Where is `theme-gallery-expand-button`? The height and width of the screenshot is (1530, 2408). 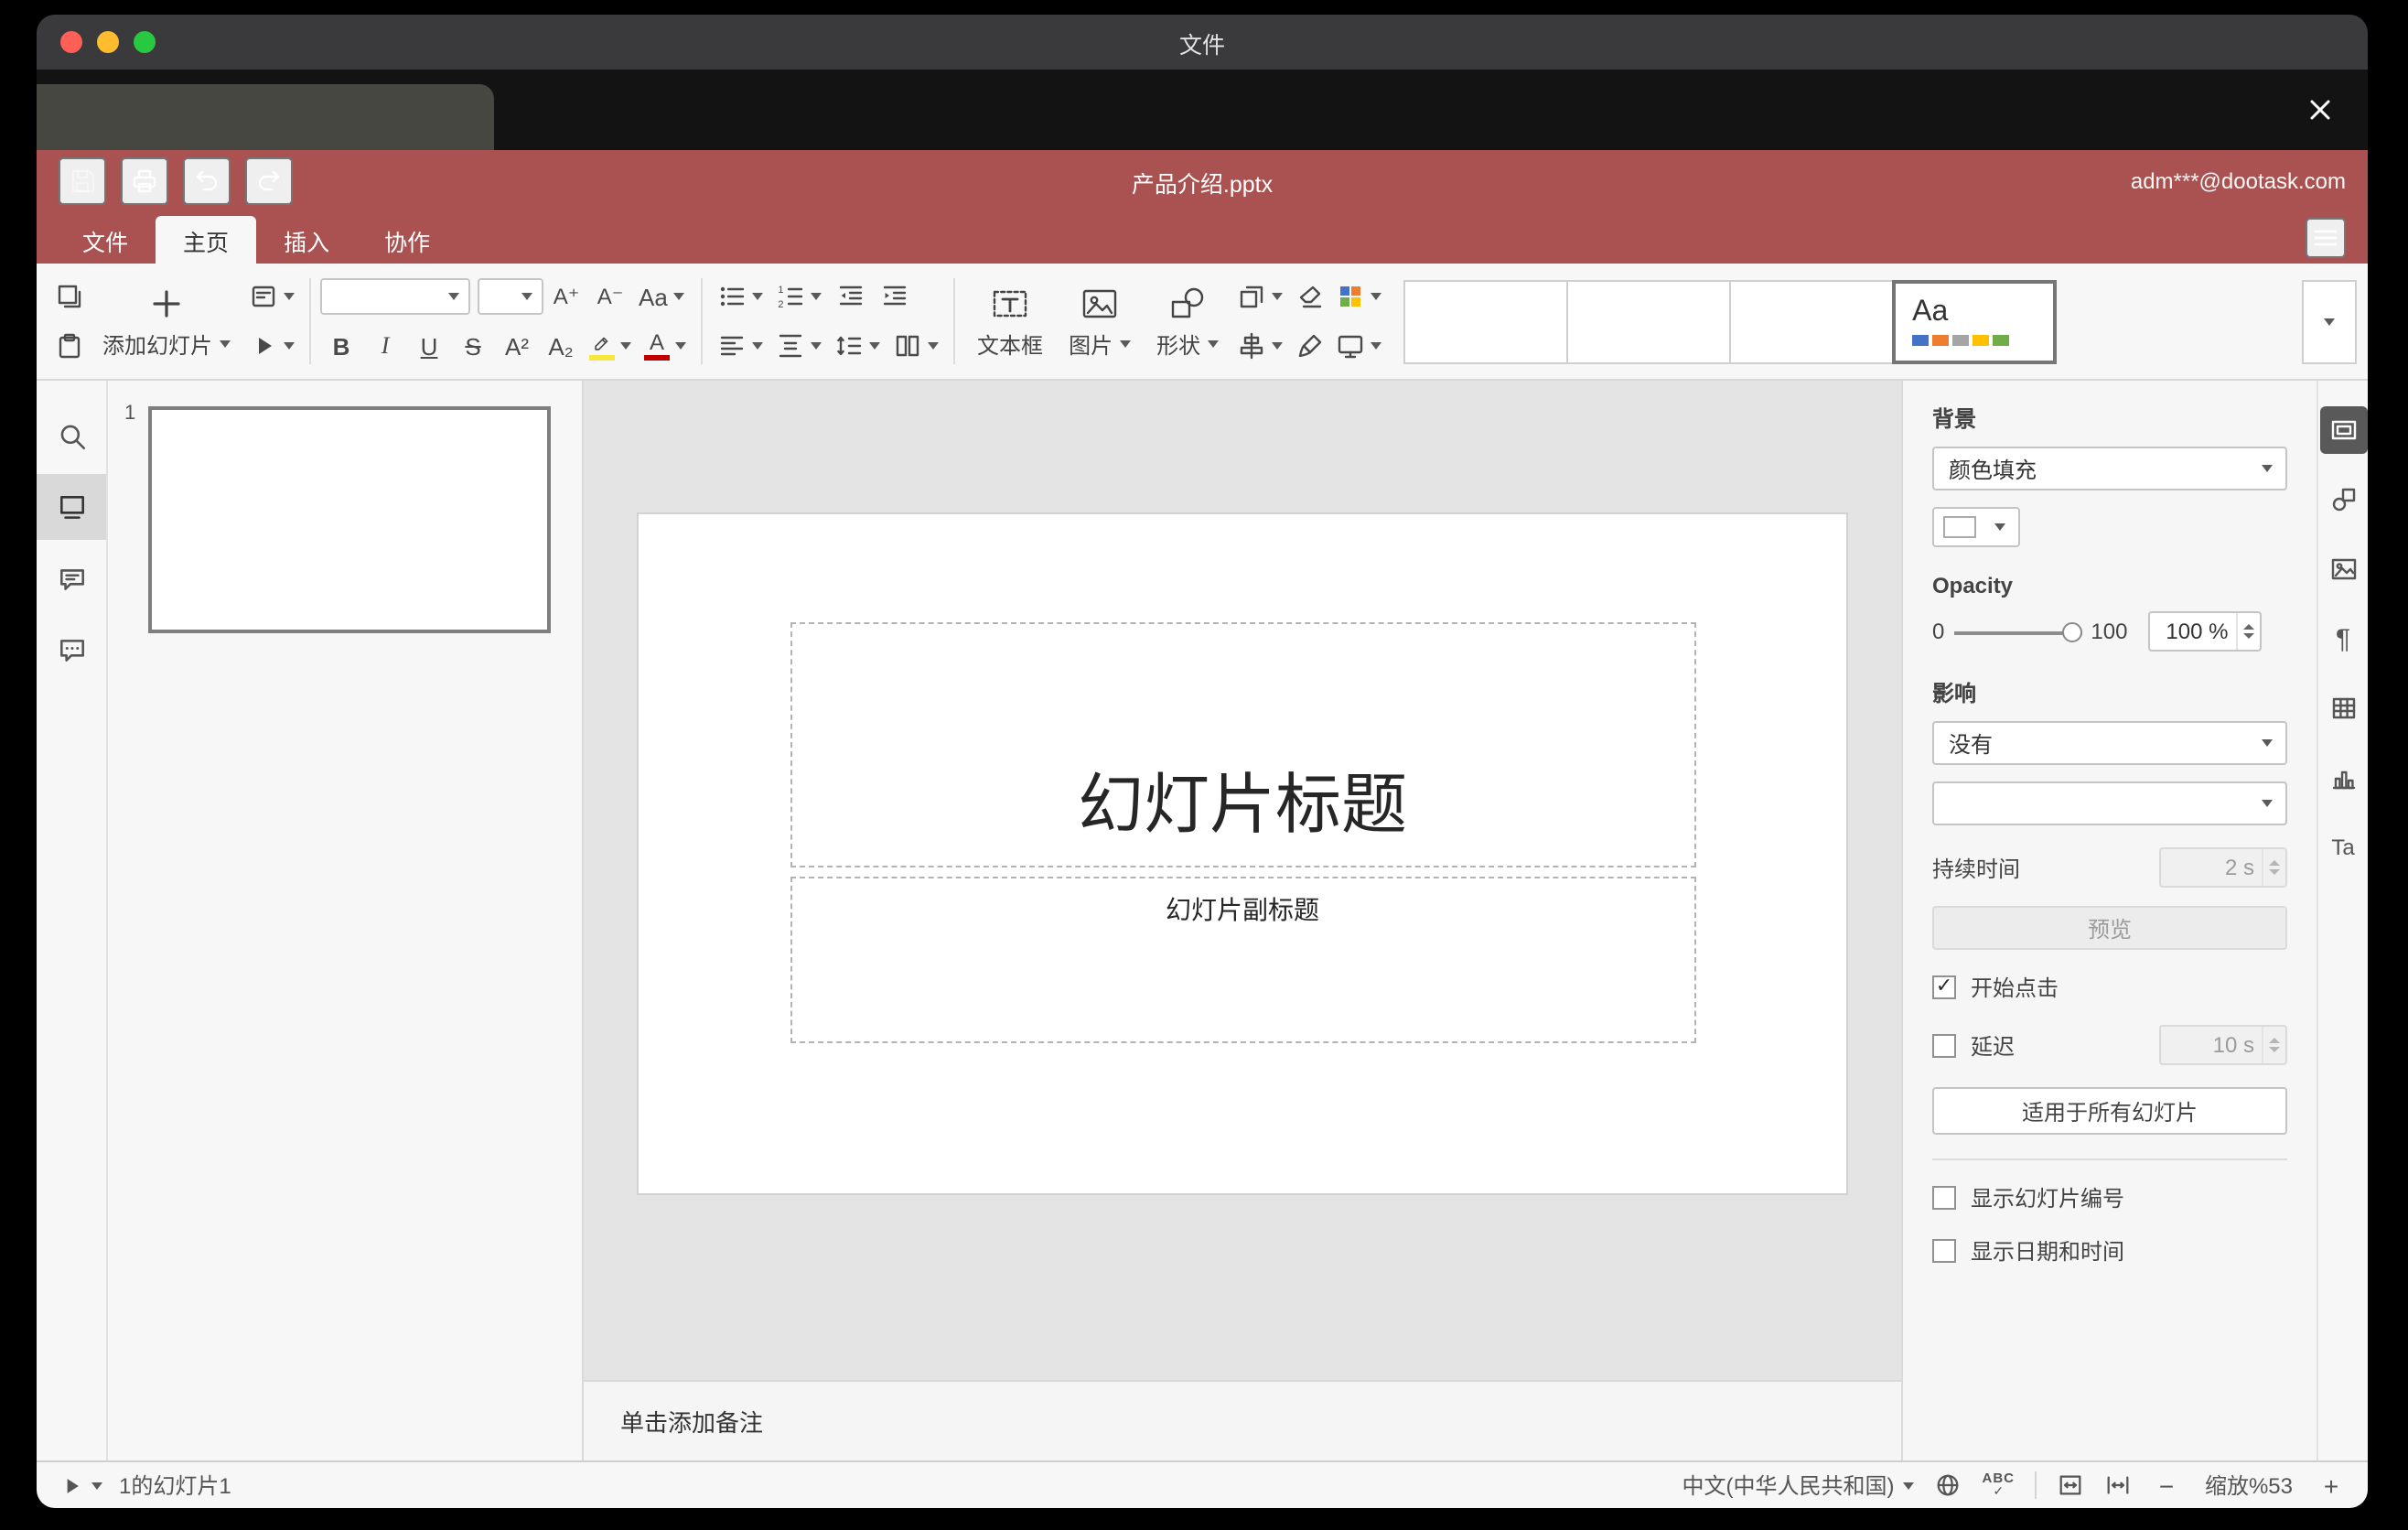 theme-gallery-expand-button is located at coordinates (2329, 321).